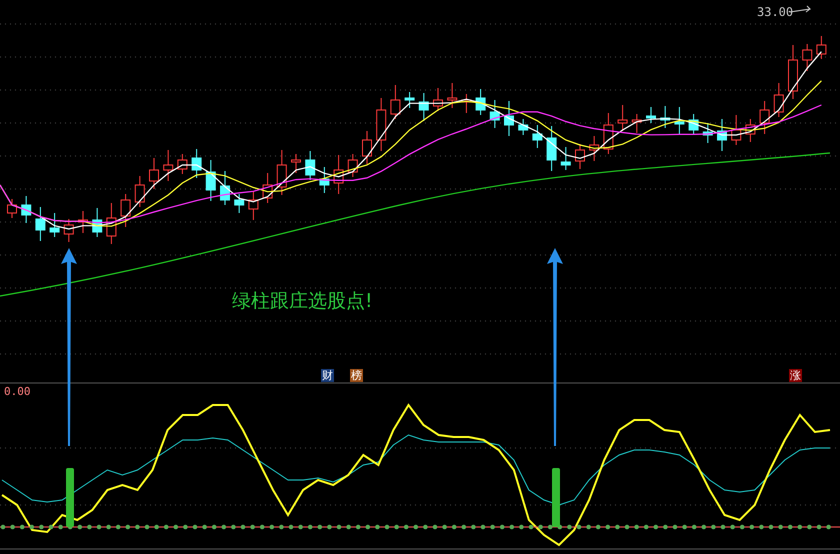  Describe the element at coordinates (775, 12) in the screenshot. I see `price-label: 33.00` at that location.